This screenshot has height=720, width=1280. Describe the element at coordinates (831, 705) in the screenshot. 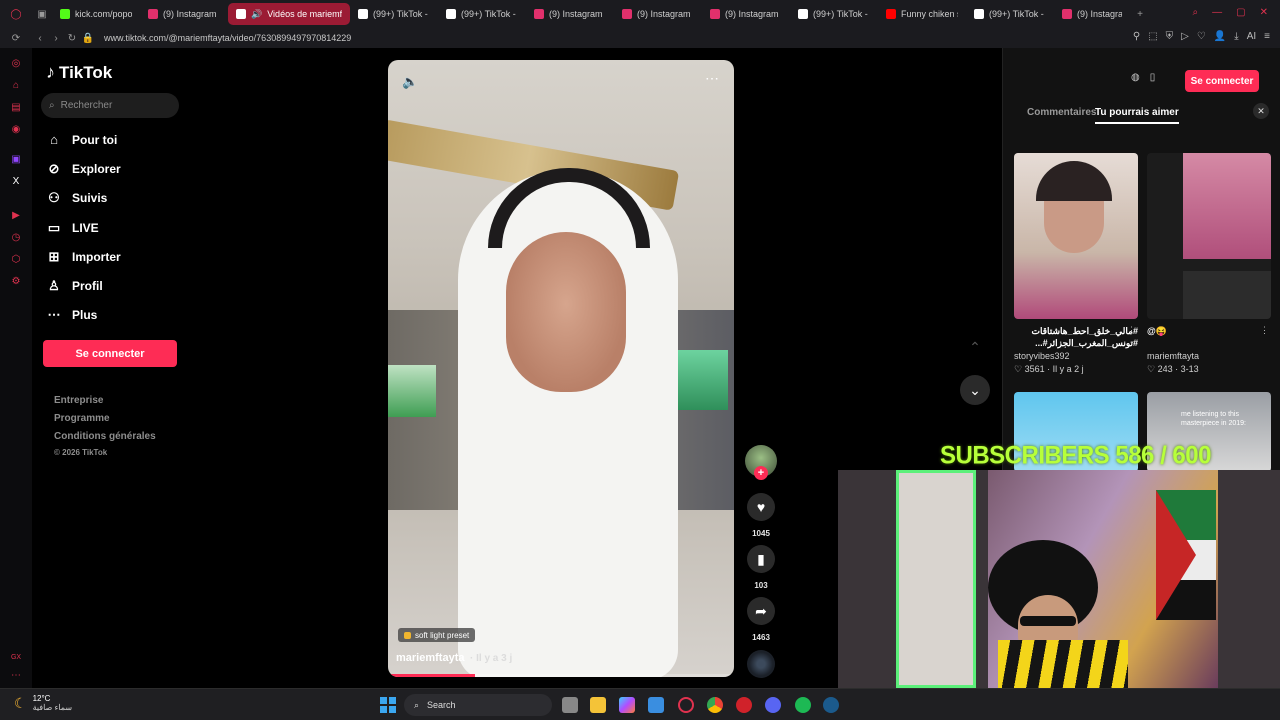

I see `steam-icon` at that location.